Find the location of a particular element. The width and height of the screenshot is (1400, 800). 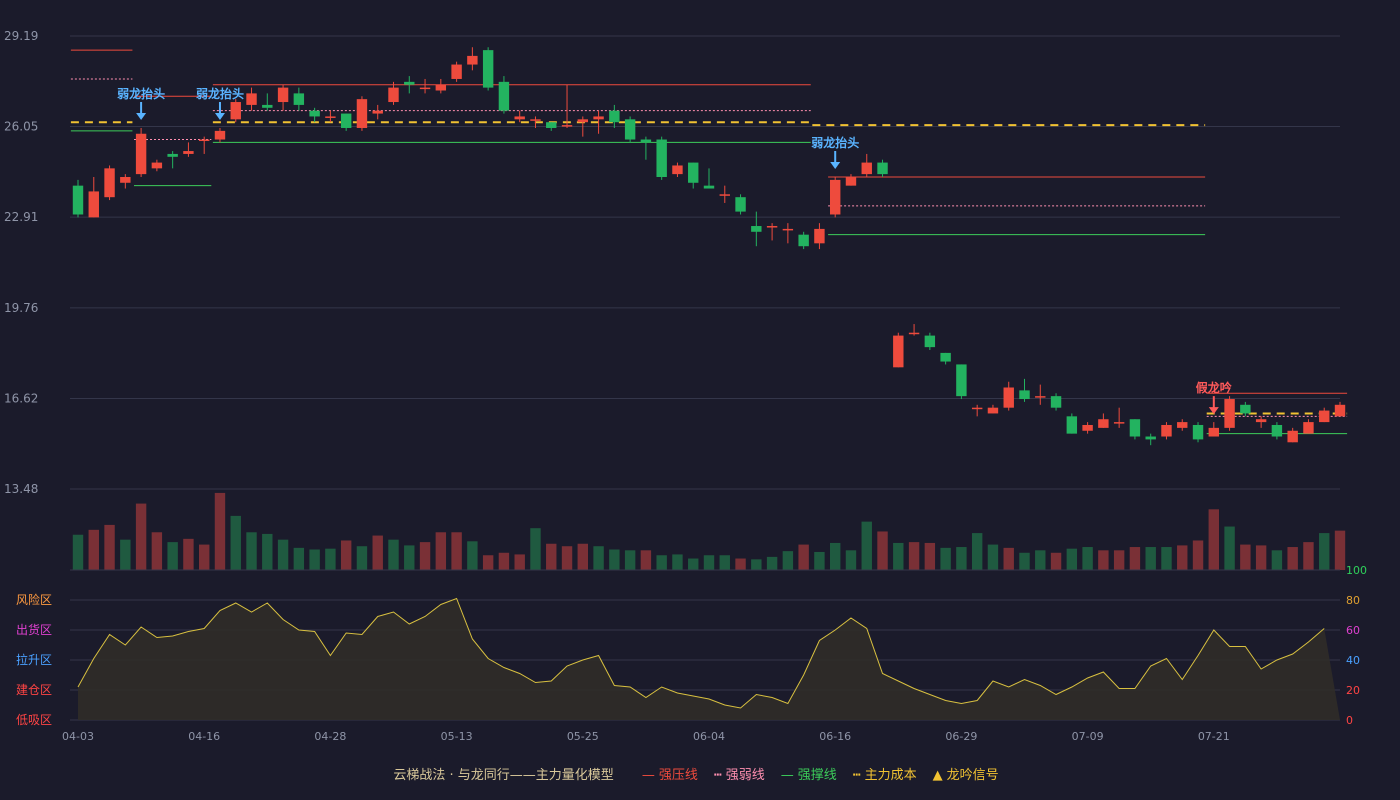

price-tick-label: 29.19 is located at coordinates (21, 36).